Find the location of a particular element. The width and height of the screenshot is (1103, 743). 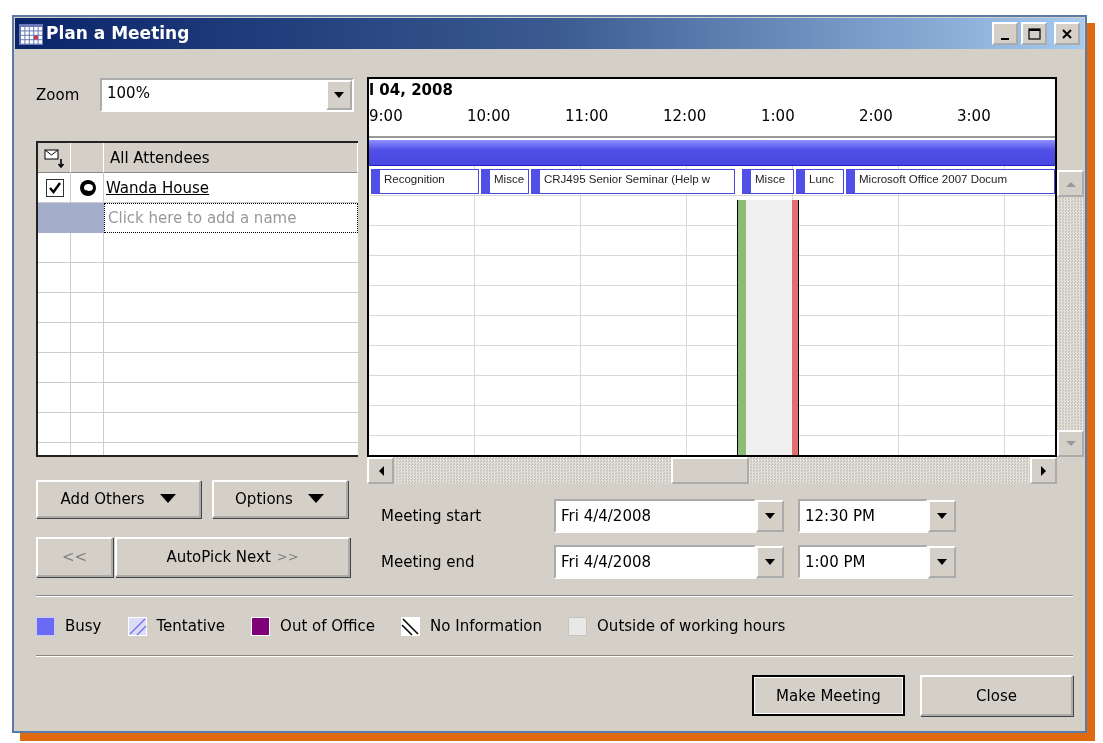

legend-label: Busy is located at coordinates (83, 626).